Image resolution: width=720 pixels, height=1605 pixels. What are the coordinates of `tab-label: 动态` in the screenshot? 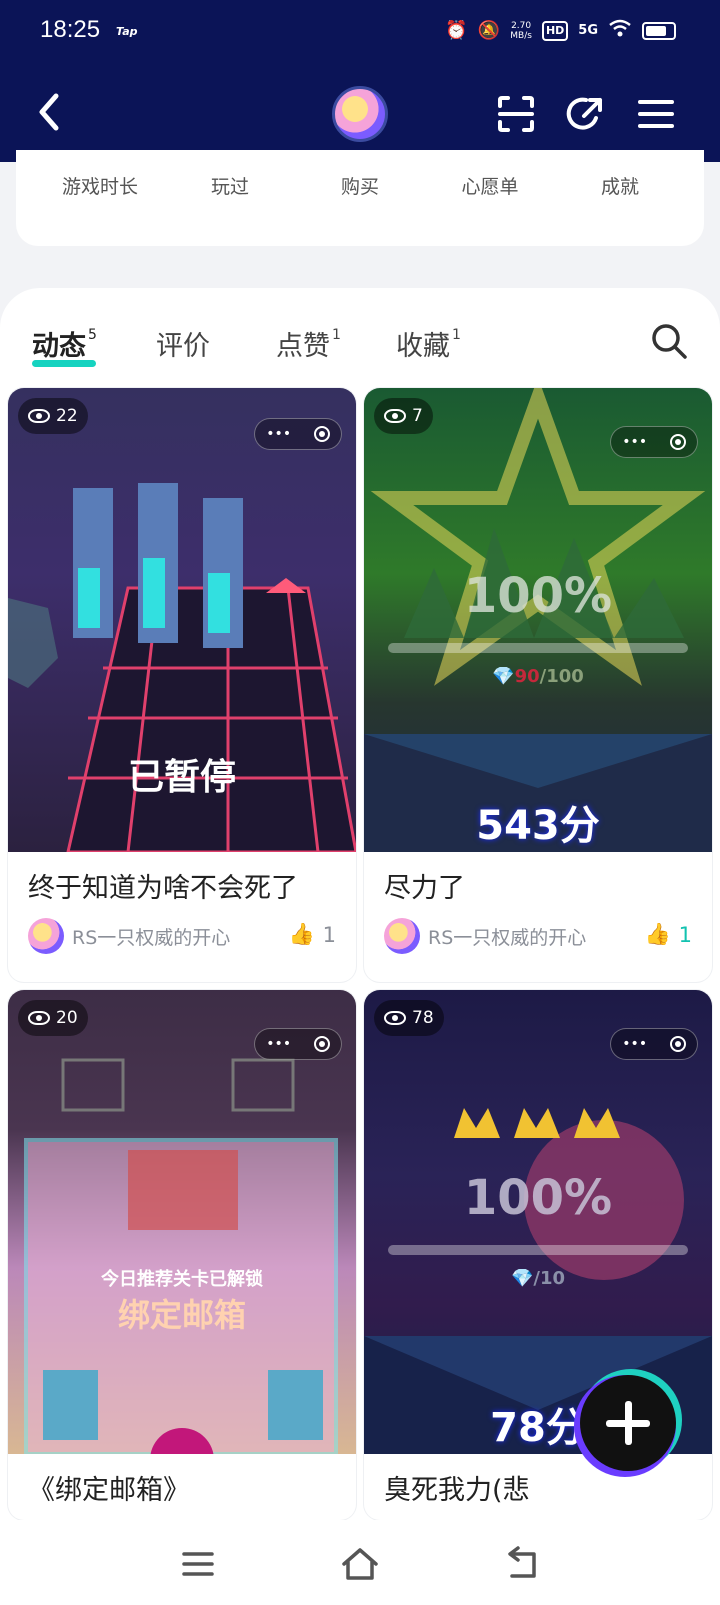 It's located at (59, 346).